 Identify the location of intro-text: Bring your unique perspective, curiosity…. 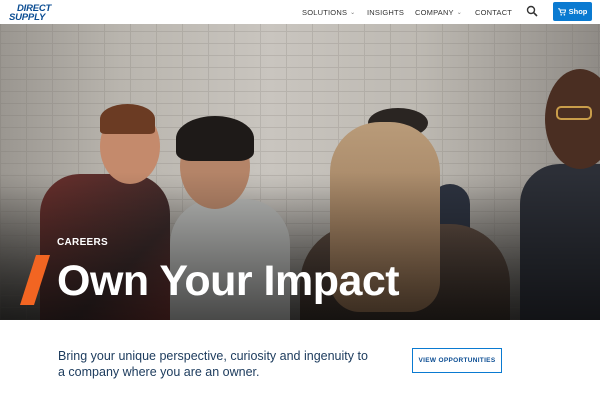
(213, 364).